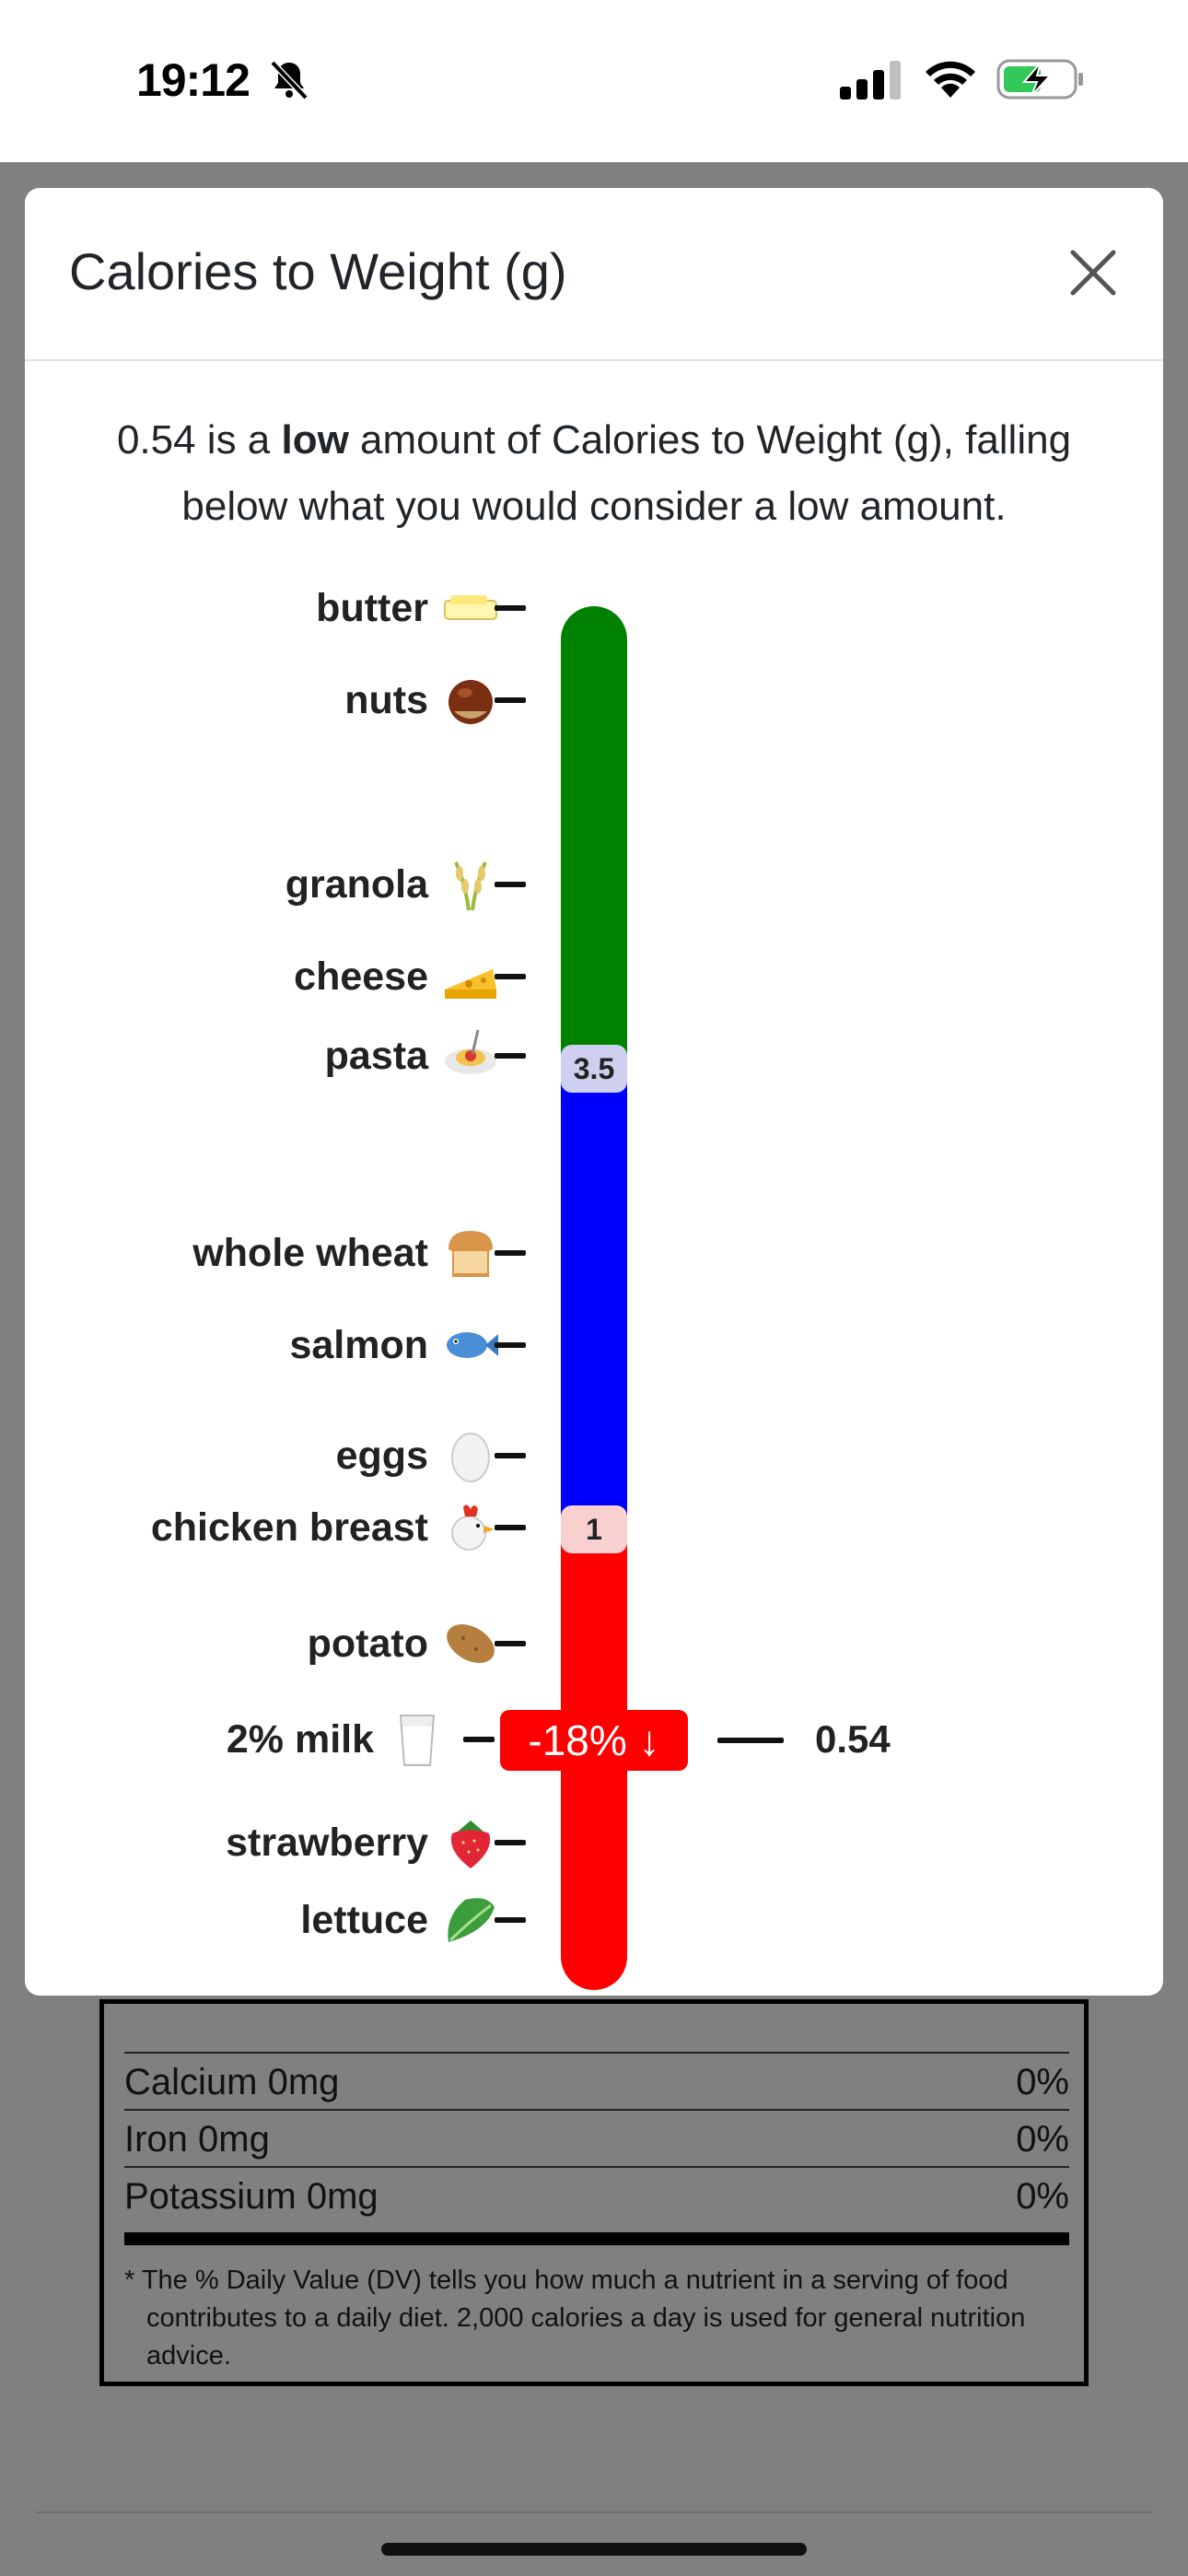 The image size is (1188, 2576). What do you see at coordinates (358, 1345) in the screenshot?
I see `food-label: salmon` at bounding box center [358, 1345].